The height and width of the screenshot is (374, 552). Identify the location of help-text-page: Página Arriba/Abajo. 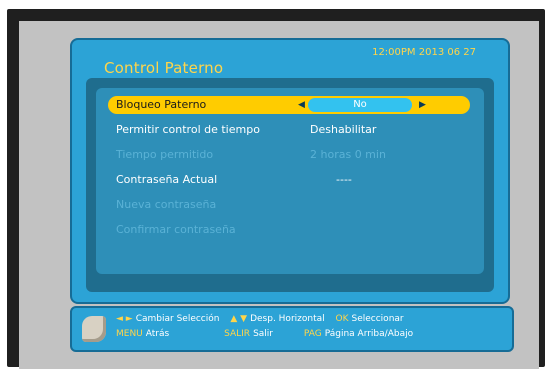
(369, 334).